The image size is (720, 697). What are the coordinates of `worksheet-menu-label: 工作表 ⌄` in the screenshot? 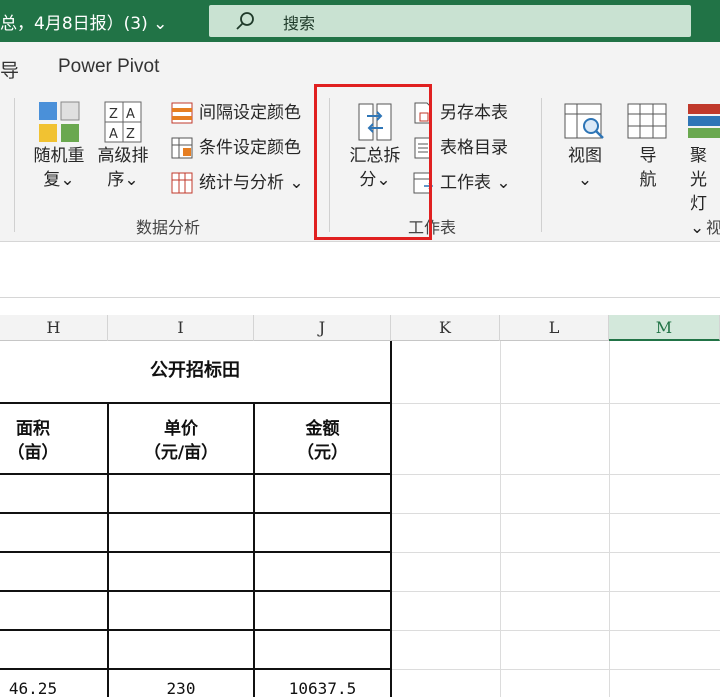 It's located at (475, 183).